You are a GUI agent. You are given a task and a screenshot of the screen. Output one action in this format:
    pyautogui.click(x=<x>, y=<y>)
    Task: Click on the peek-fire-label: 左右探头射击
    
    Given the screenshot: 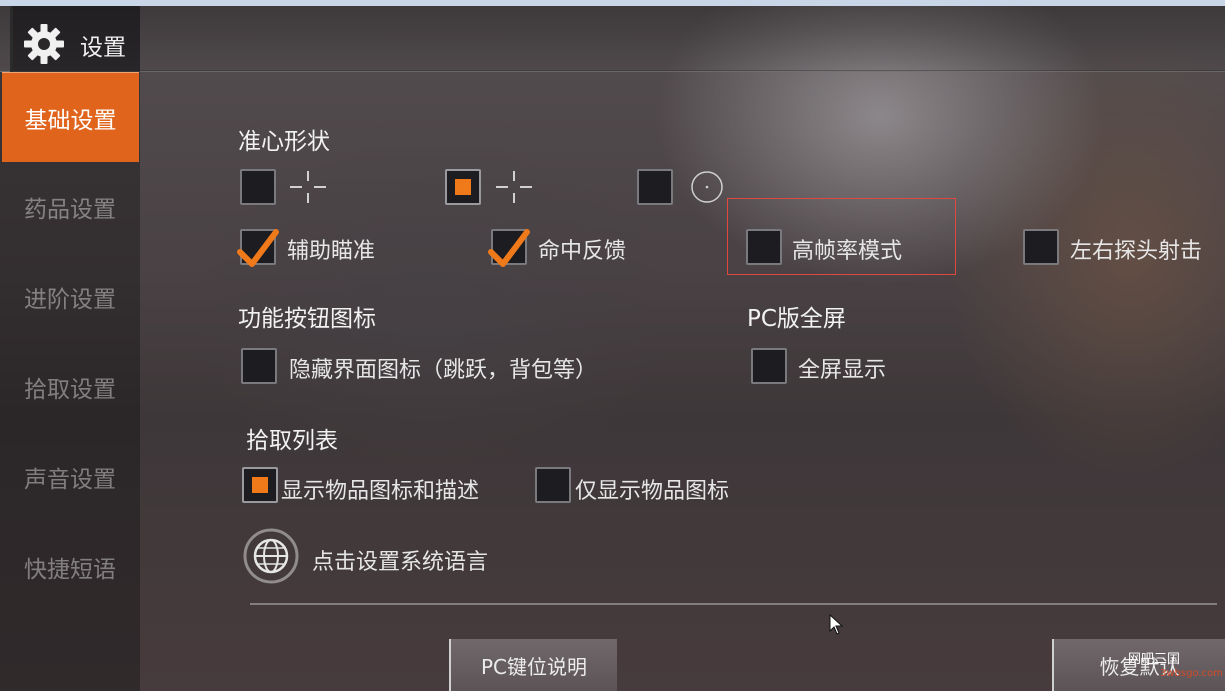 What is the action you would take?
    pyautogui.click(x=1136, y=251)
    